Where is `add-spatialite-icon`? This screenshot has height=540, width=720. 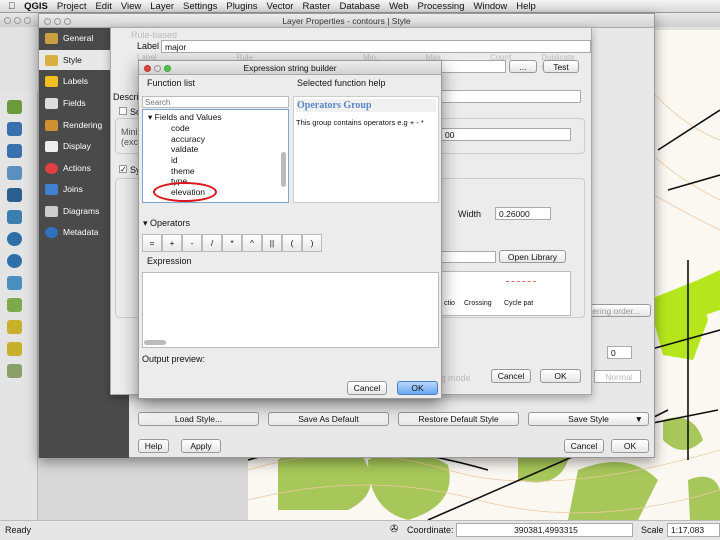
add-spatialite-icon is located at coordinates (14, 173).